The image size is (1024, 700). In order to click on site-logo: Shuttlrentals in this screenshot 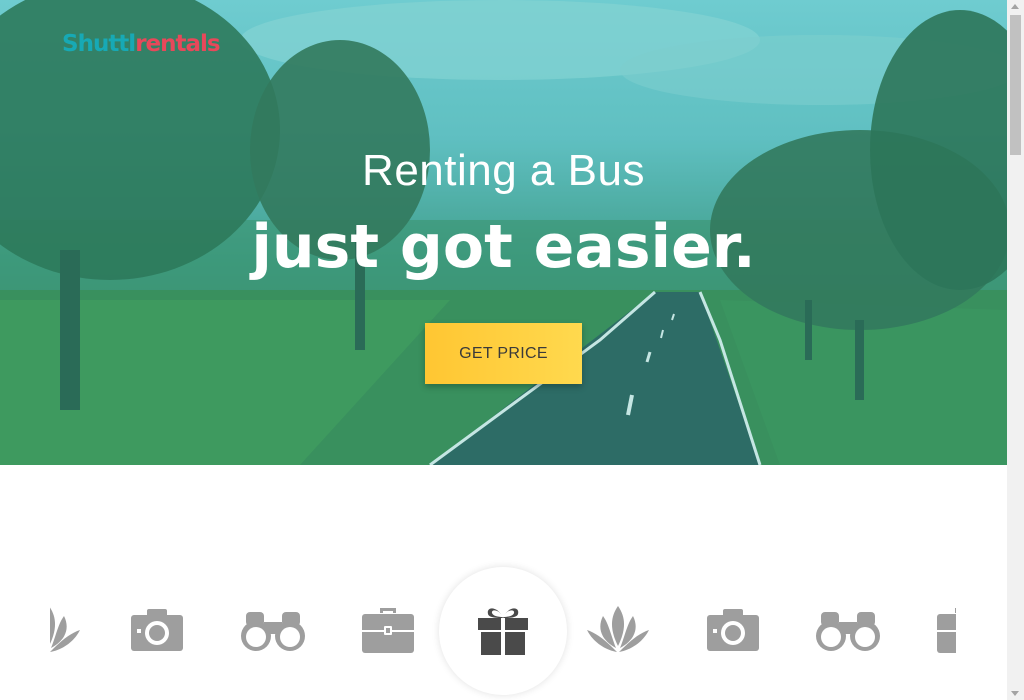, I will do `click(141, 44)`.